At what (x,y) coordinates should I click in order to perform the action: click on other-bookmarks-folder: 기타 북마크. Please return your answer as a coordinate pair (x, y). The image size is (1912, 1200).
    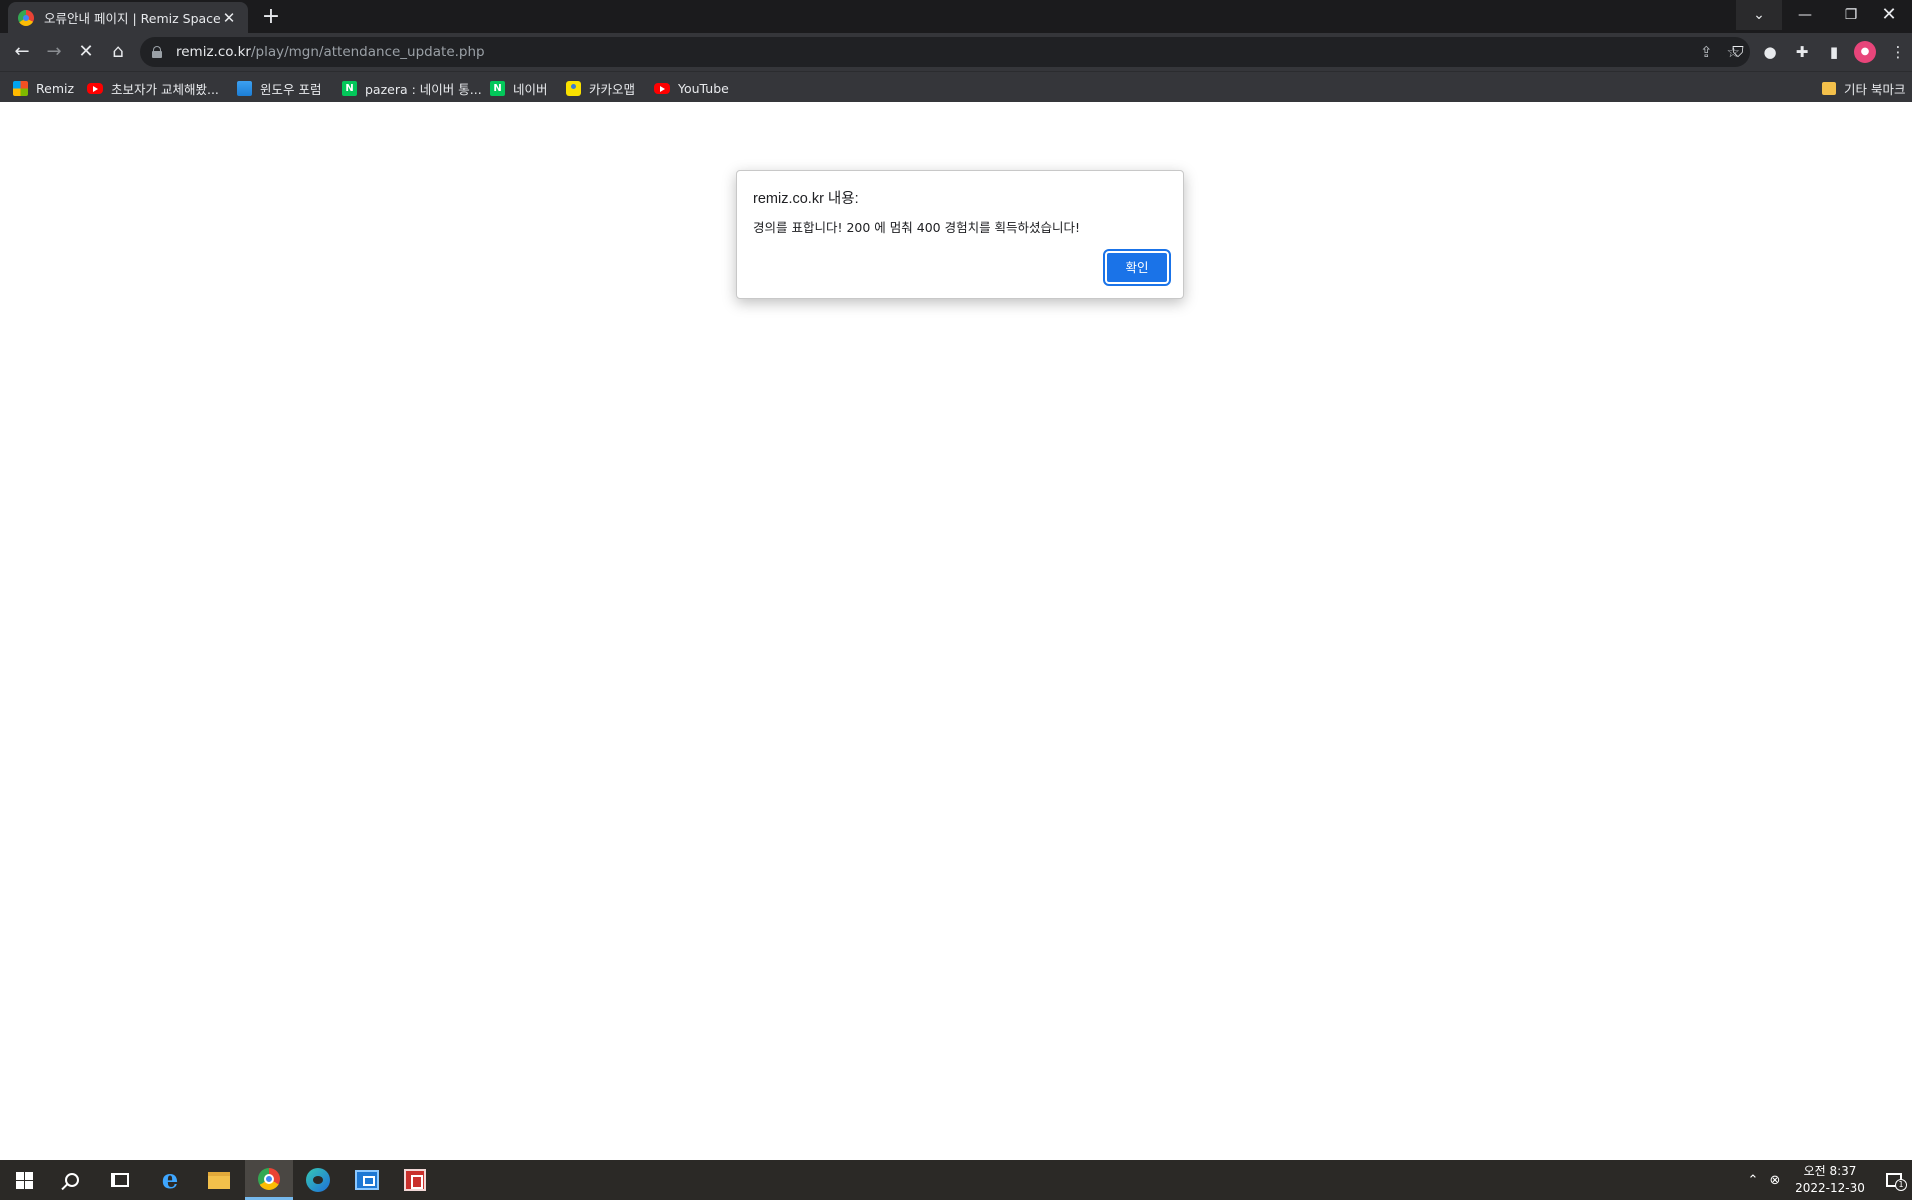
    Looking at the image, I should click on (1863, 88).